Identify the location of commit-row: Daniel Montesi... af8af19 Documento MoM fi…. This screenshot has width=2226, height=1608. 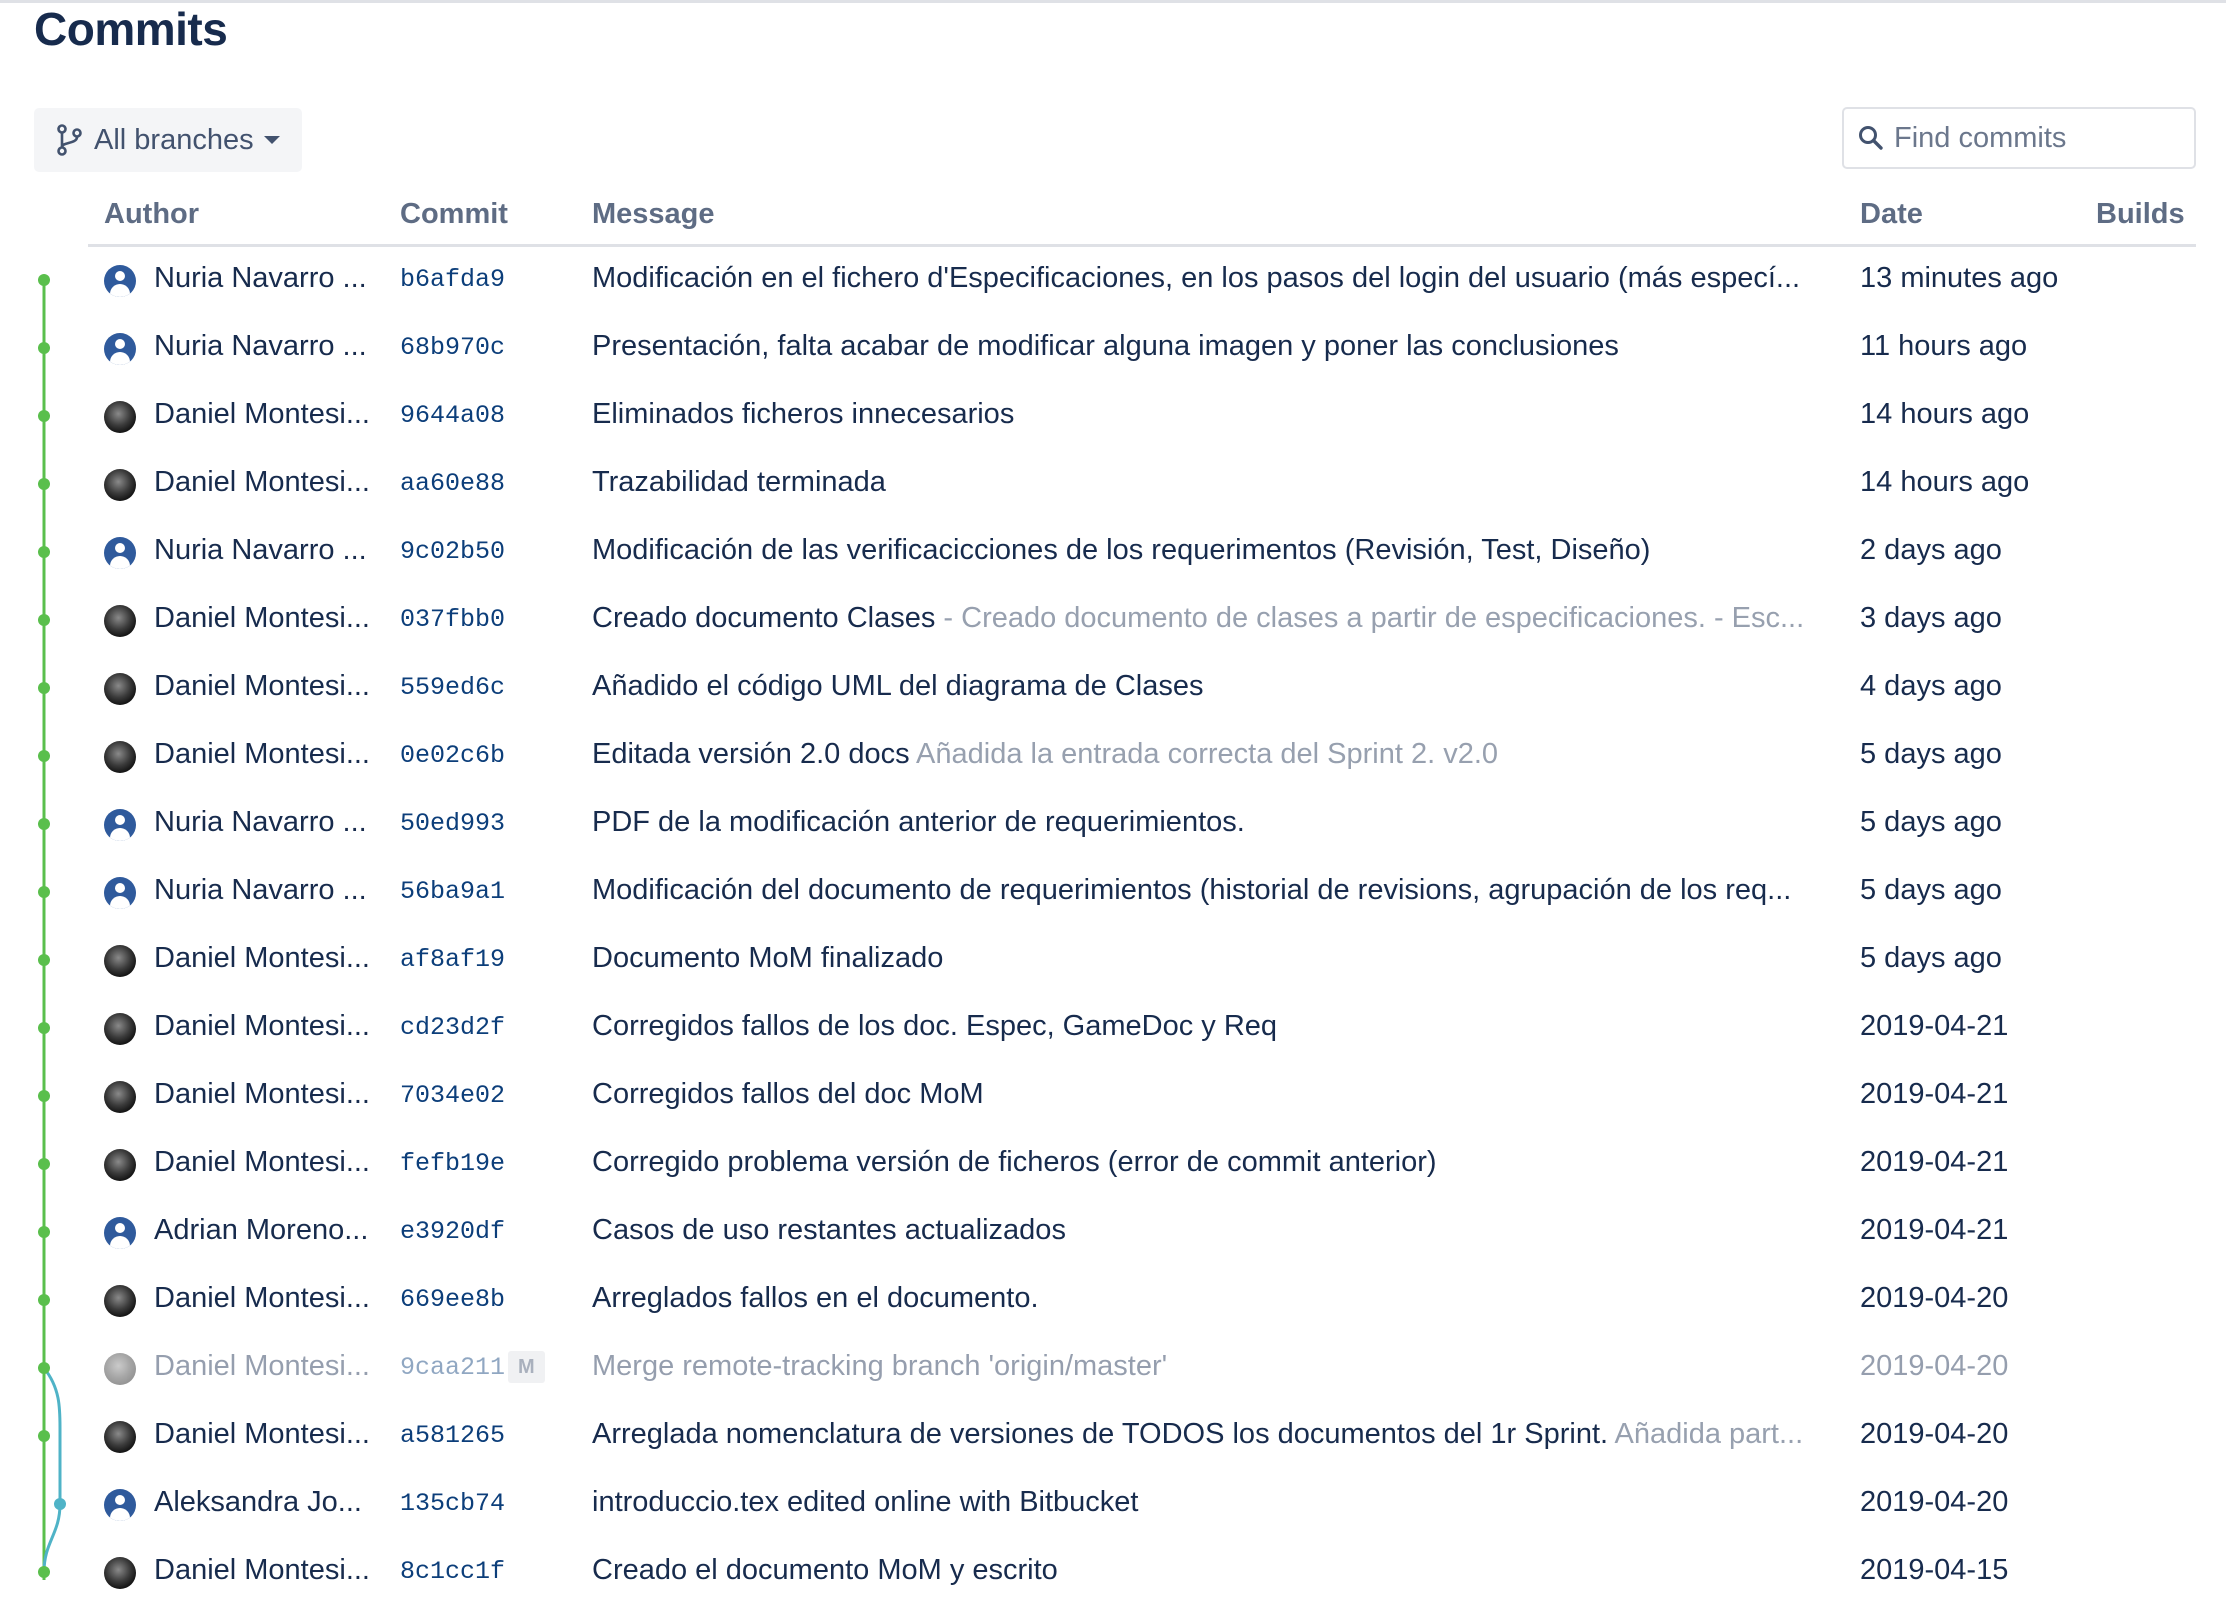
(1113, 962).